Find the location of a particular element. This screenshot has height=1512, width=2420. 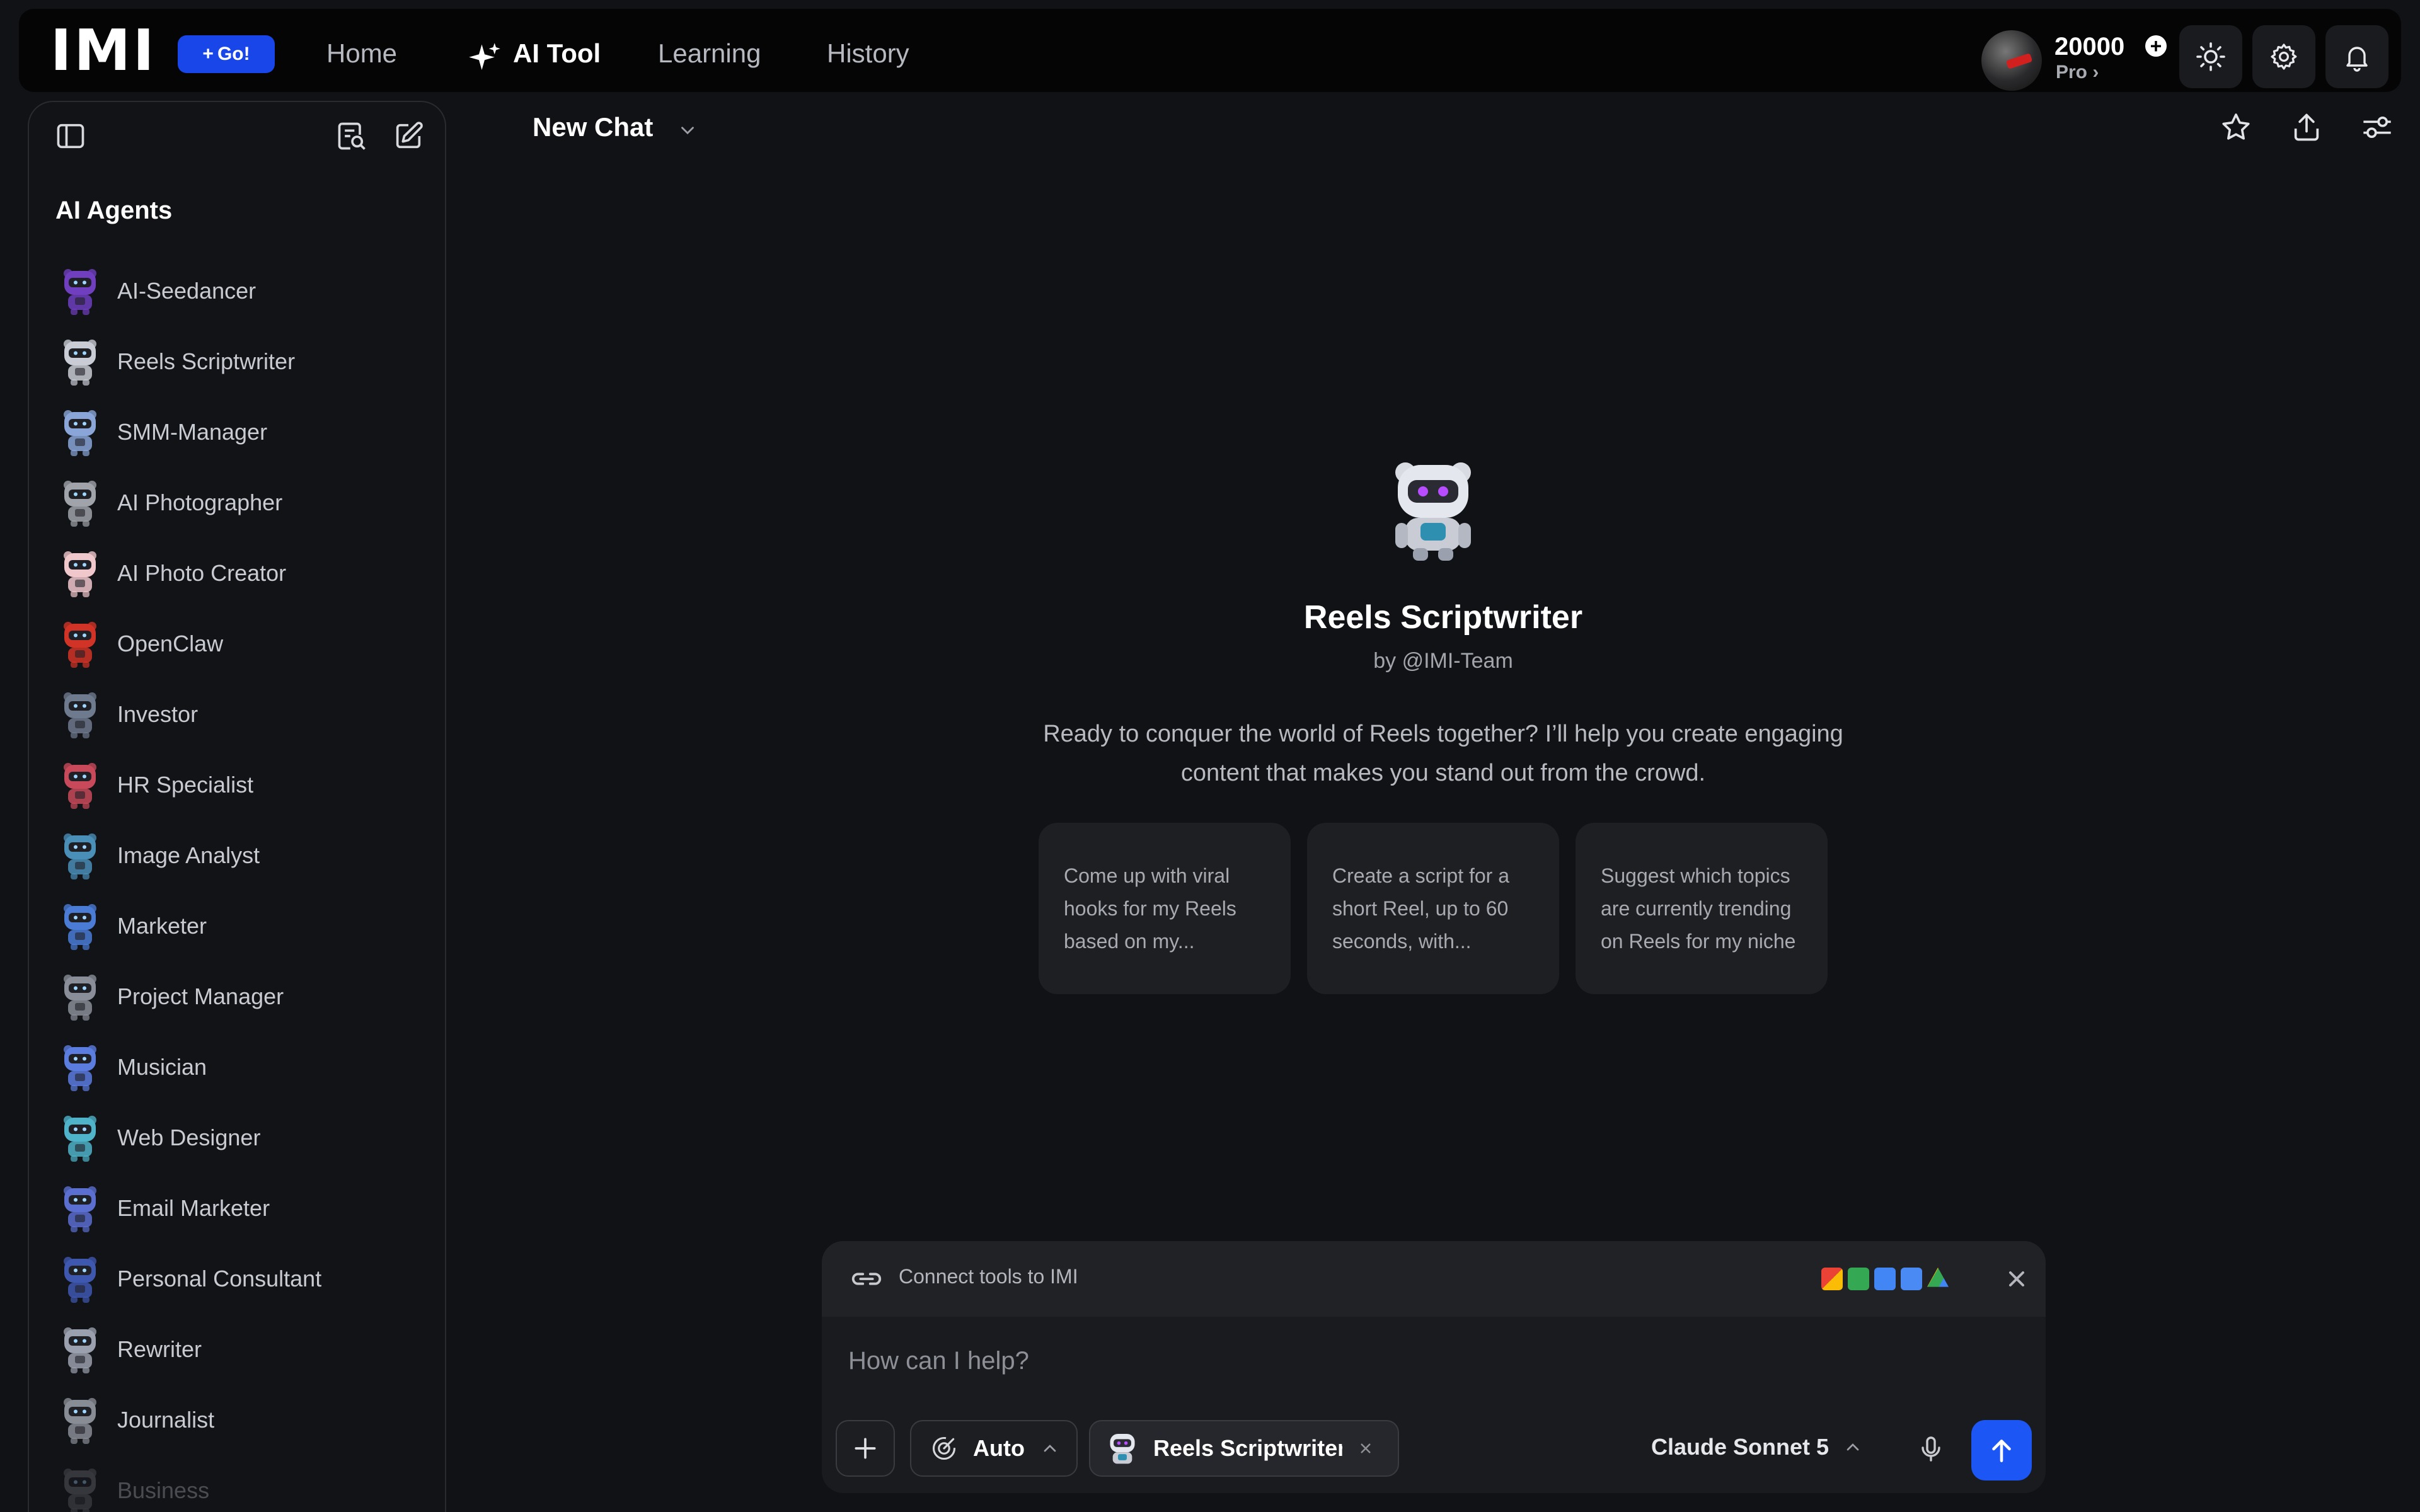

docs-icon is located at coordinates (1912, 1279).